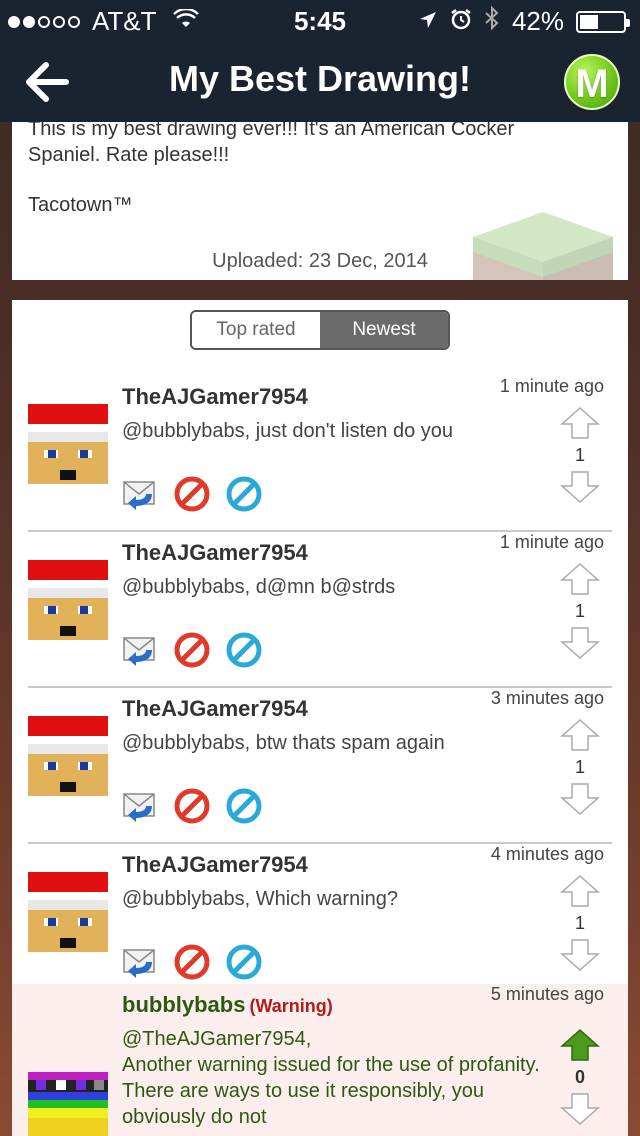 The image size is (640, 1136). I want to click on battery-icon, so click(603, 21).